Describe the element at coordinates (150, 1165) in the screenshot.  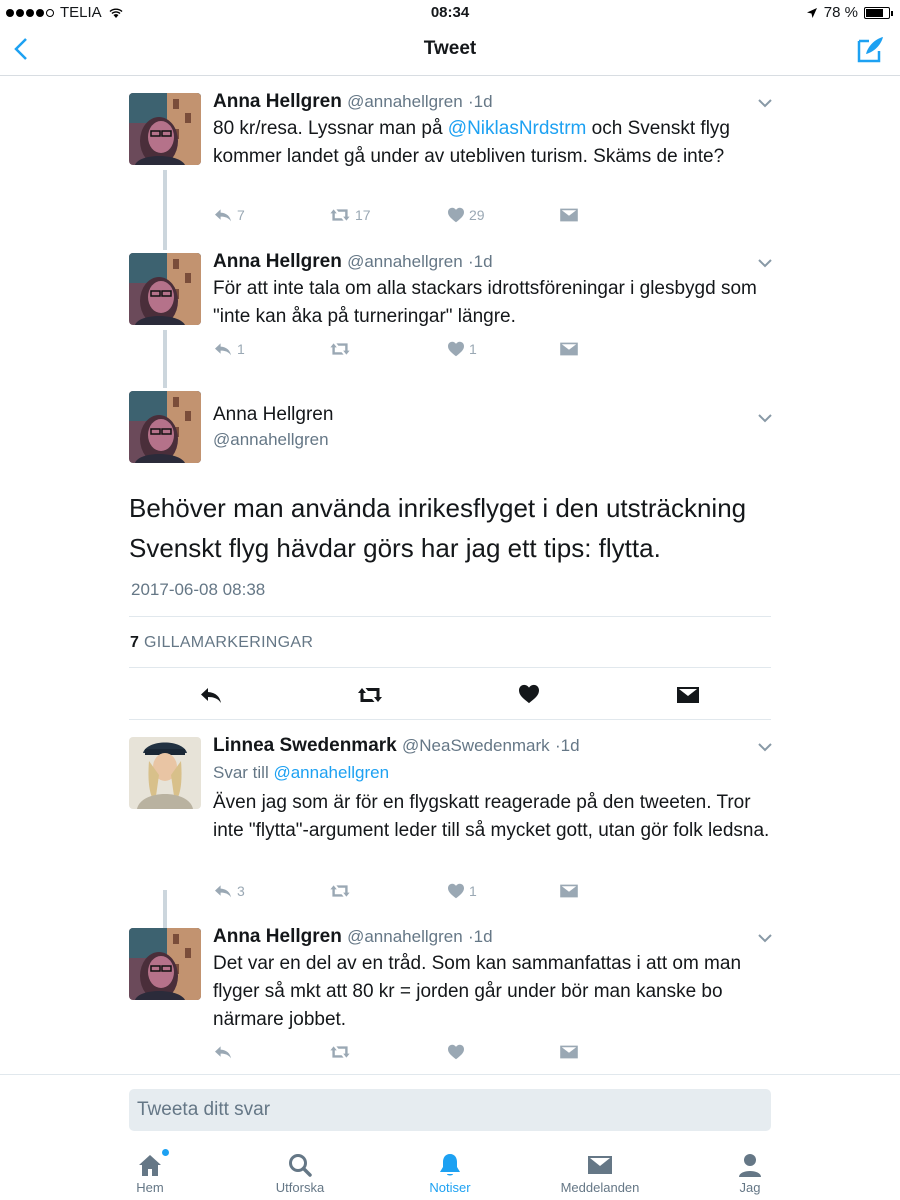
I see `home-icon` at that location.